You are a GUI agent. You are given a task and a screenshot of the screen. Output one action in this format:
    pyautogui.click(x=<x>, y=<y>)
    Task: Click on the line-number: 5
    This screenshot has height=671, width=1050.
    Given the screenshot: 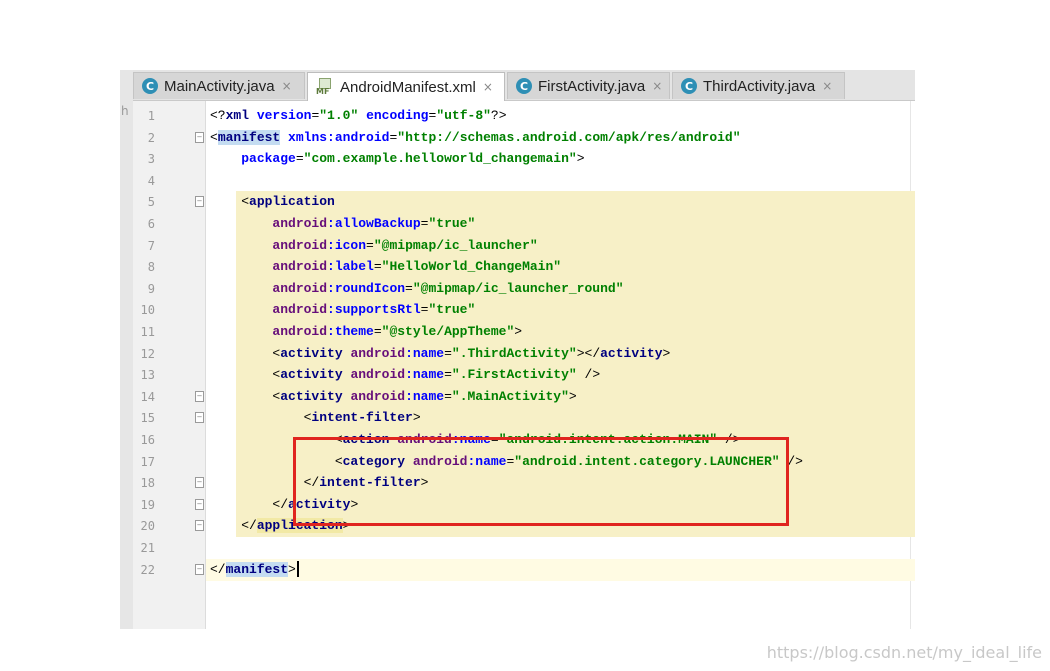 What is the action you would take?
    pyautogui.click(x=151, y=202)
    